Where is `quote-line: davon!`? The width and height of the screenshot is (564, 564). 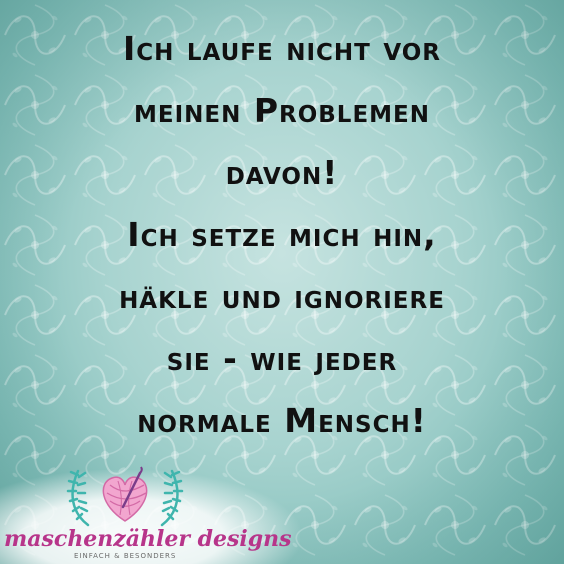
quote-line: davon! is located at coordinates (282, 172).